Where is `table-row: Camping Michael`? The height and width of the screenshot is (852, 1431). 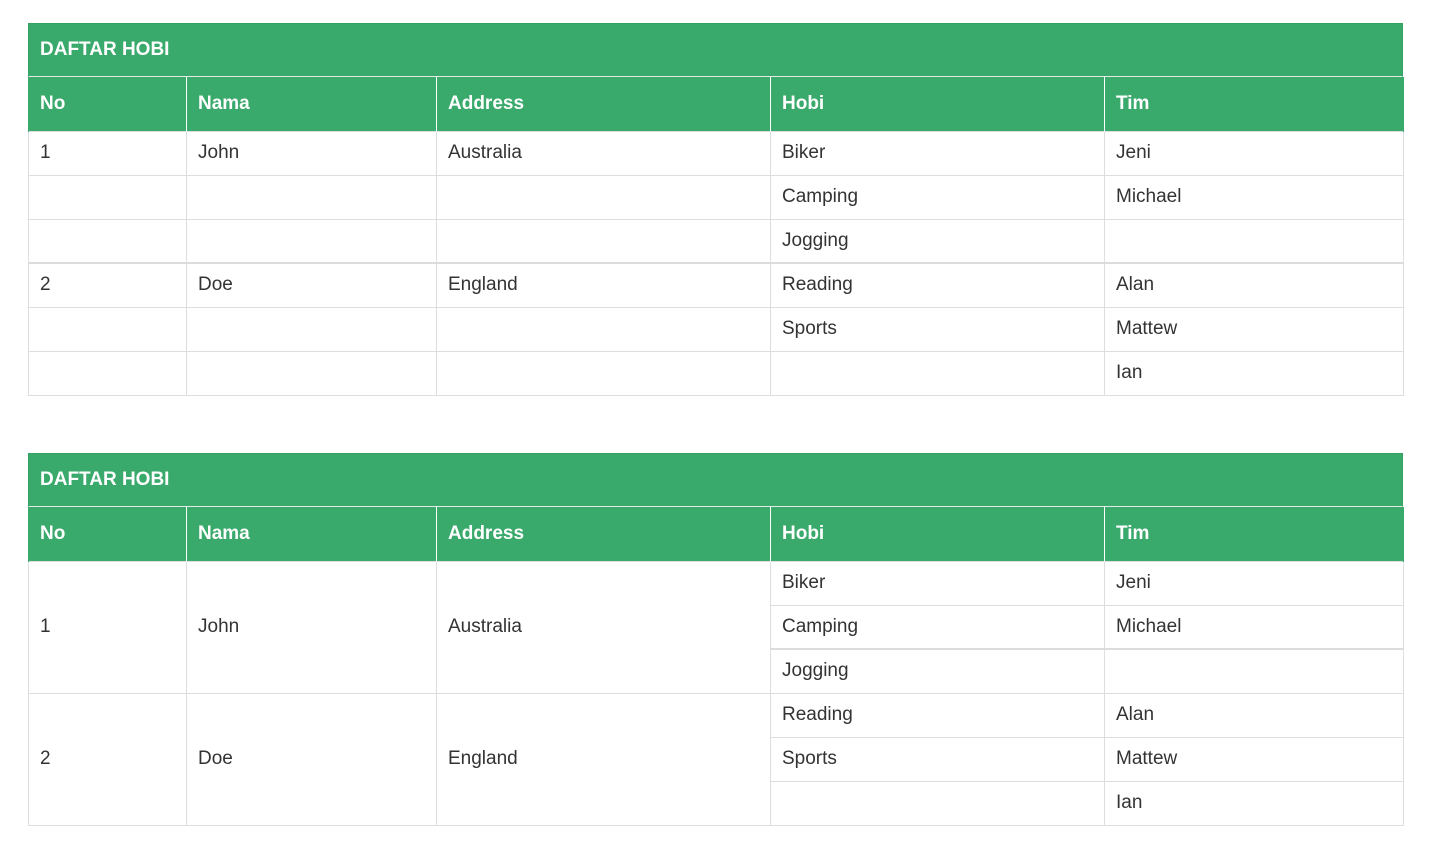
table-row: Camping Michael is located at coordinates (716, 197).